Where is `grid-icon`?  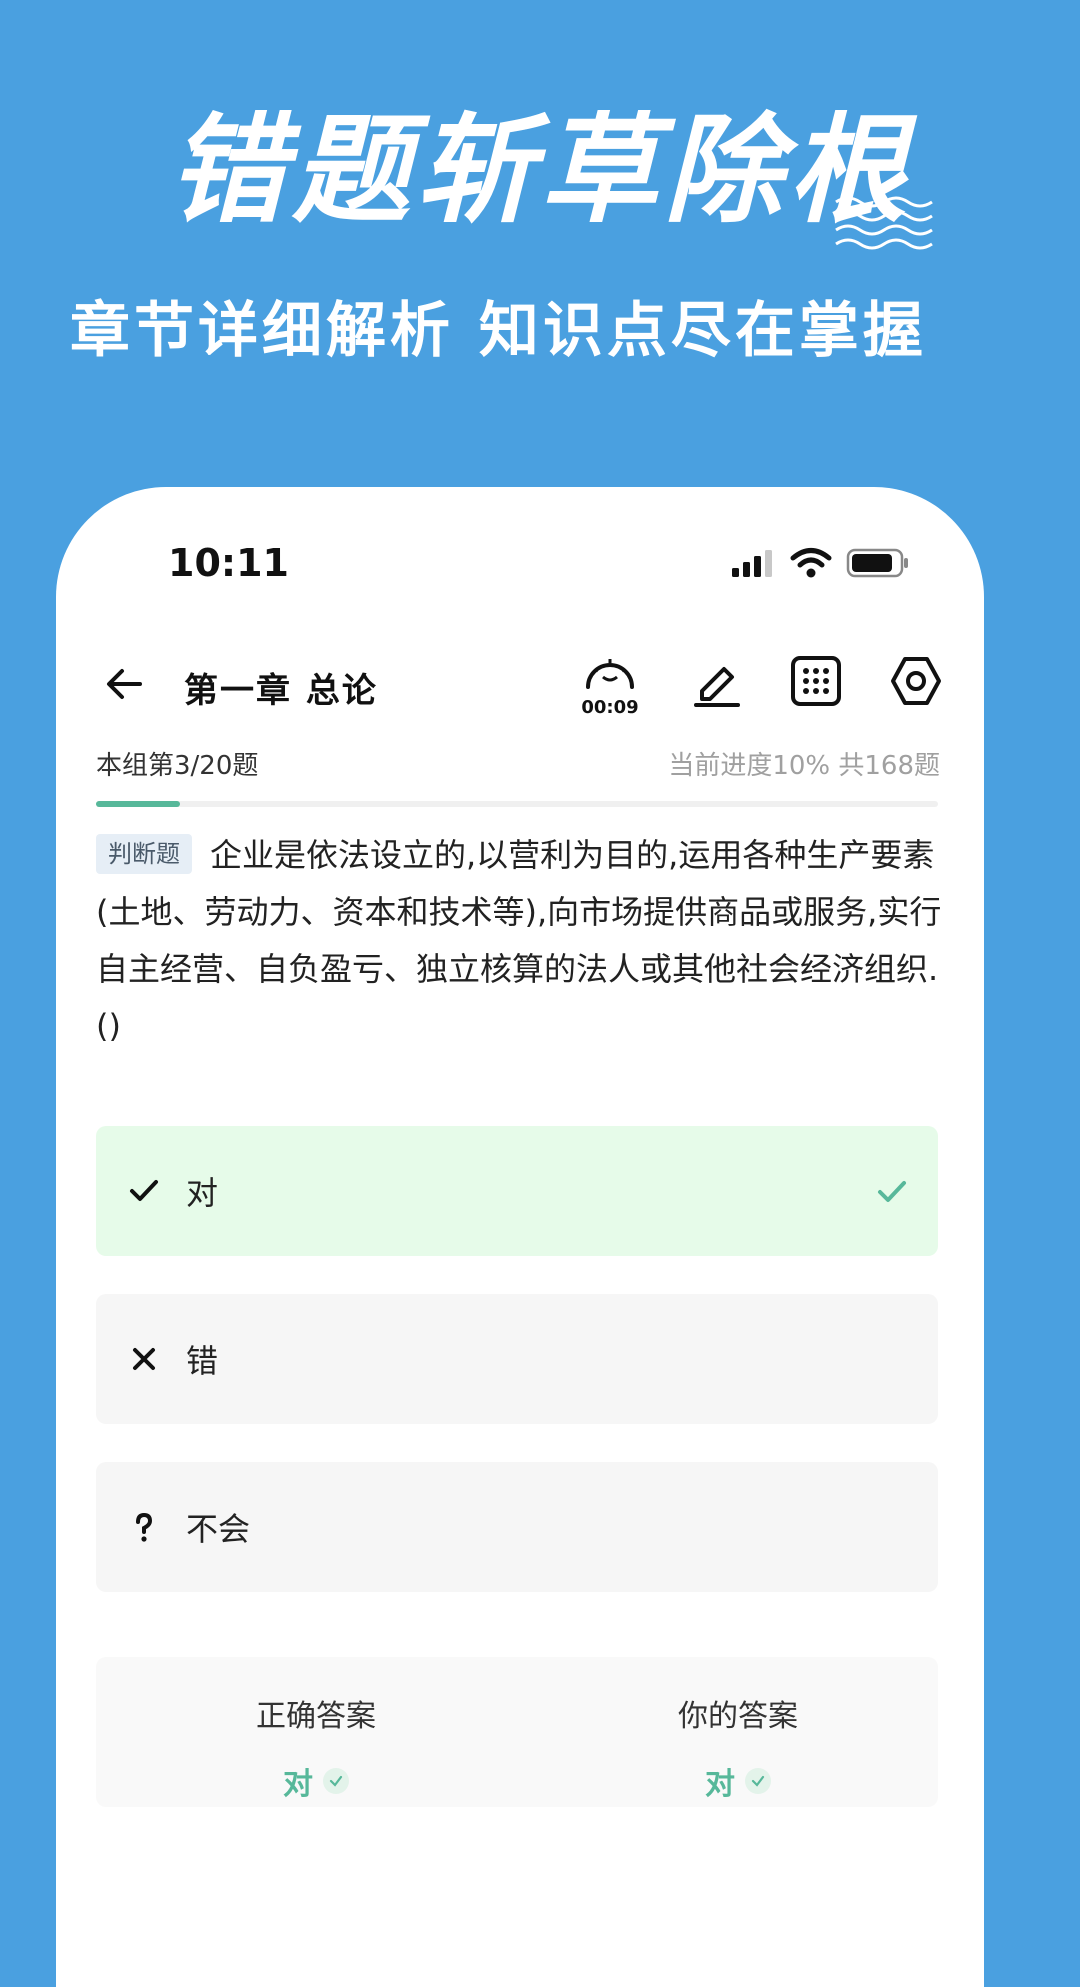 grid-icon is located at coordinates (816, 681).